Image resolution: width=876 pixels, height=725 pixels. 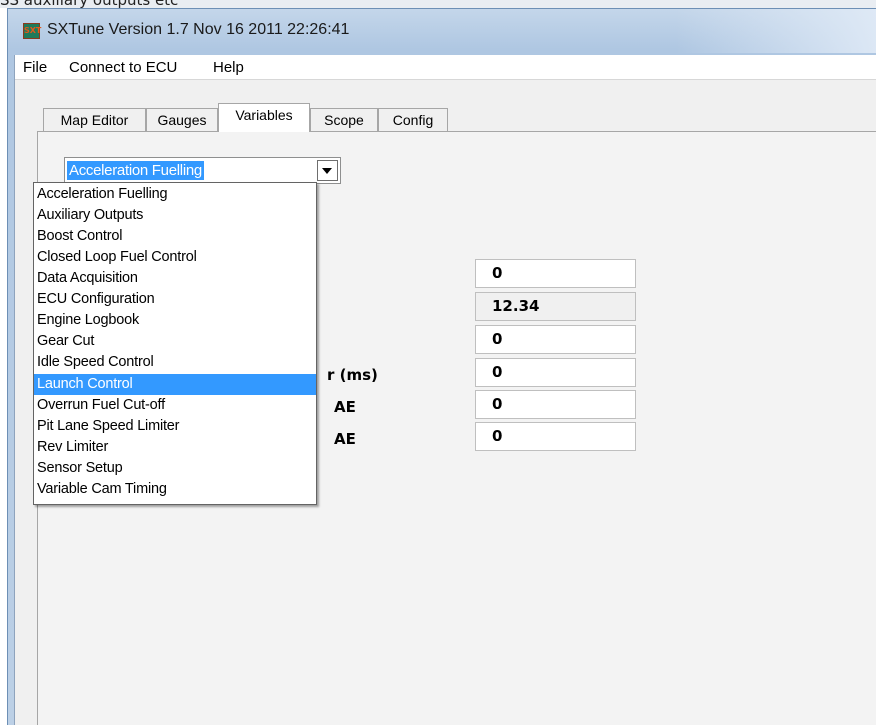 What do you see at coordinates (228, 67) in the screenshot?
I see `menu-help: Help` at bounding box center [228, 67].